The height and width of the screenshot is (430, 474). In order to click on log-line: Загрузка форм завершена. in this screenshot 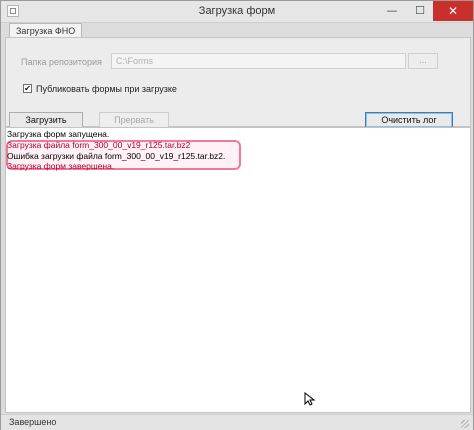, I will do `click(61, 166)`.